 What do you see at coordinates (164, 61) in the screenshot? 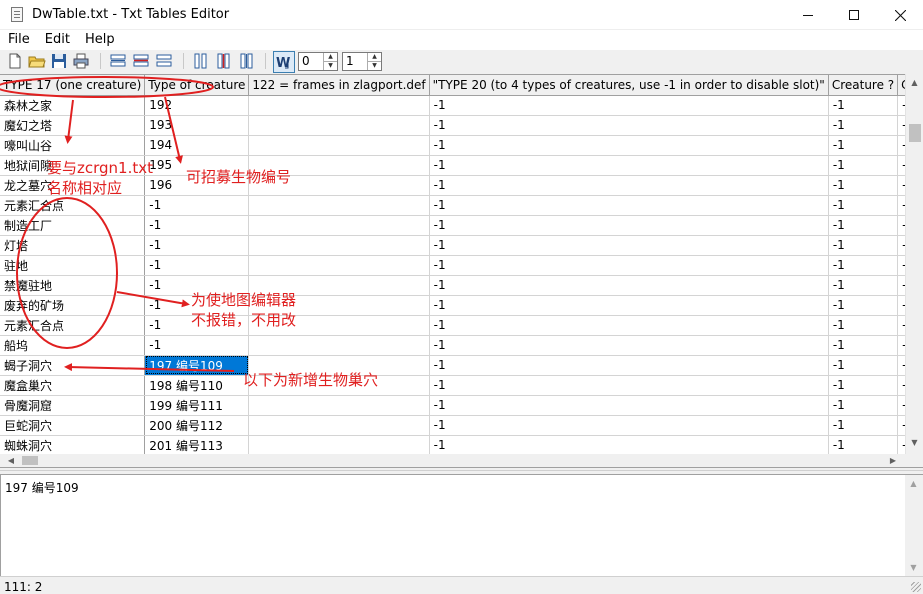
I see `append-row-button` at bounding box center [164, 61].